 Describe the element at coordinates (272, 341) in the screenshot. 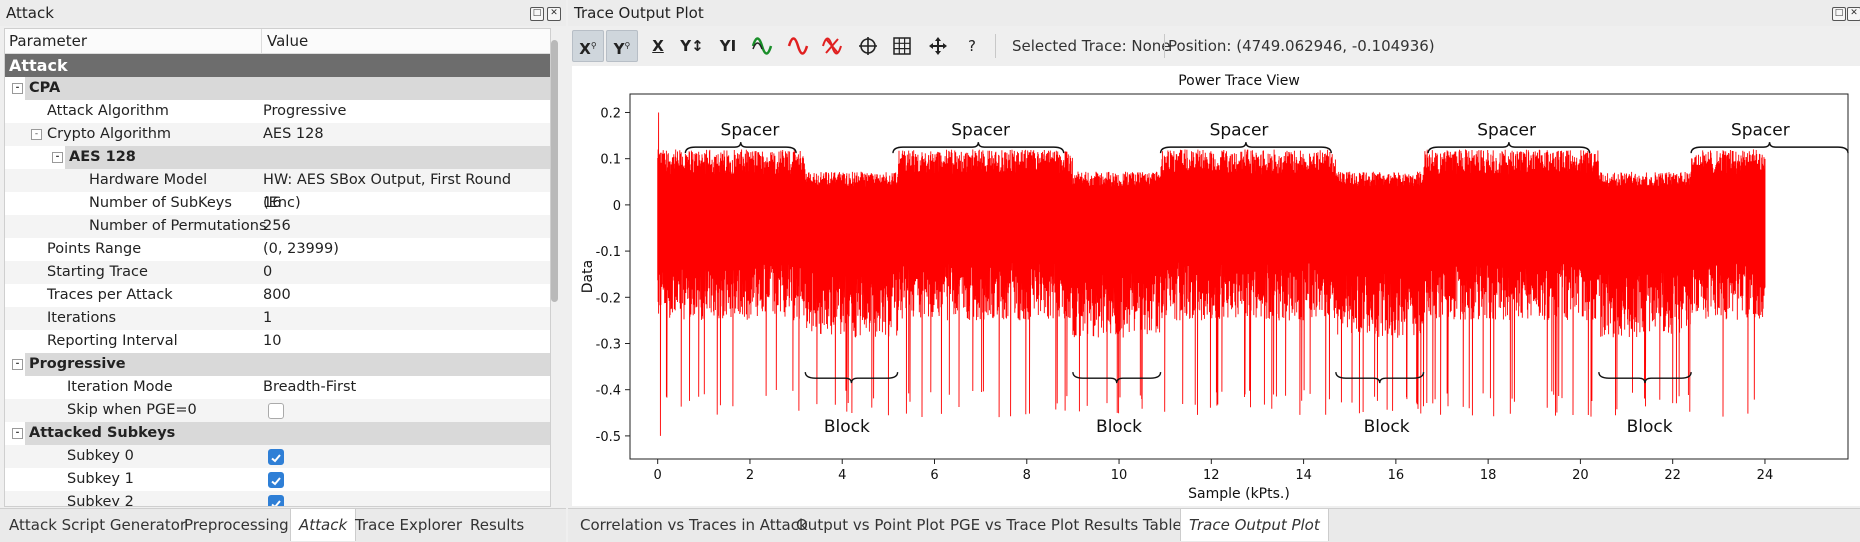

I see `tree-row-value: 10` at that location.